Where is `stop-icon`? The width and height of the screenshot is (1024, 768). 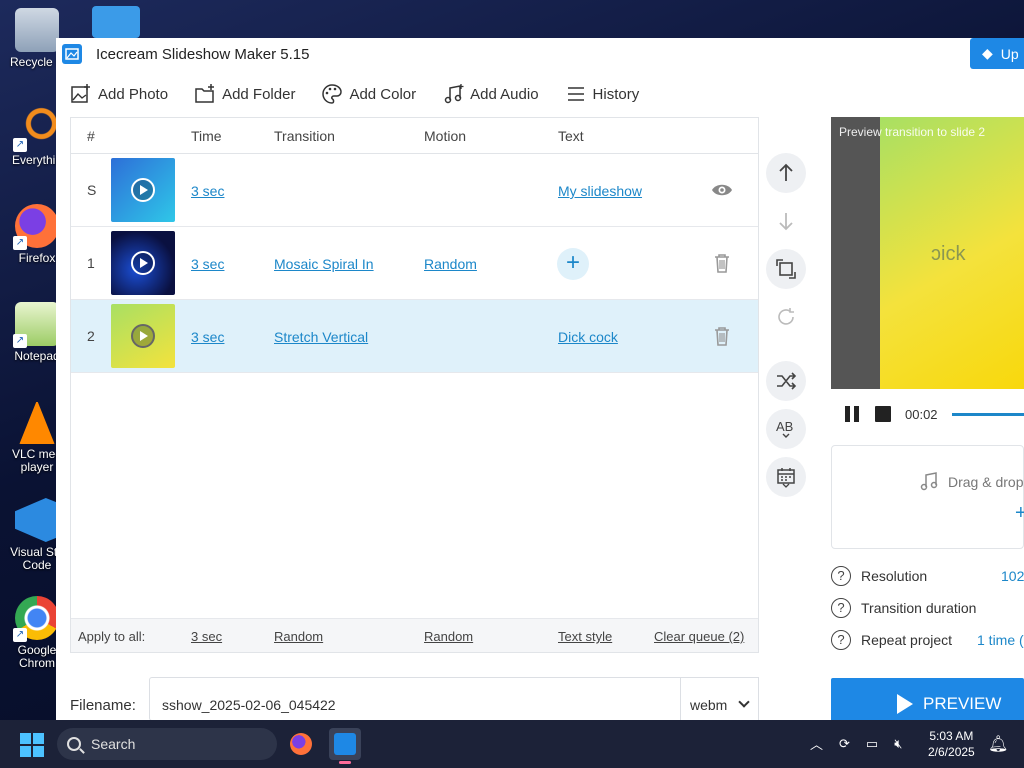 stop-icon is located at coordinates (883, 414).